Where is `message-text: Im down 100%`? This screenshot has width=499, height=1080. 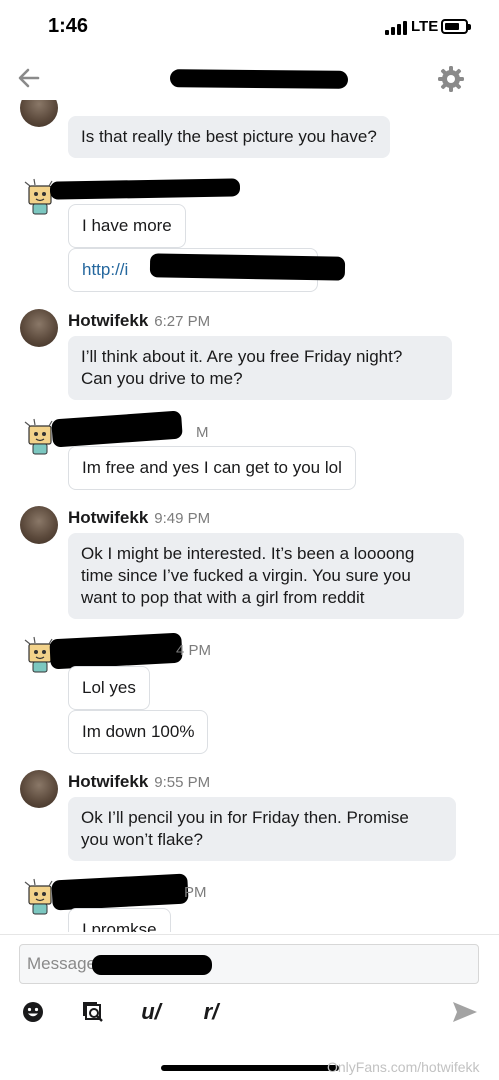 message-text: Im down 100% is located at coordinates (138, 731).